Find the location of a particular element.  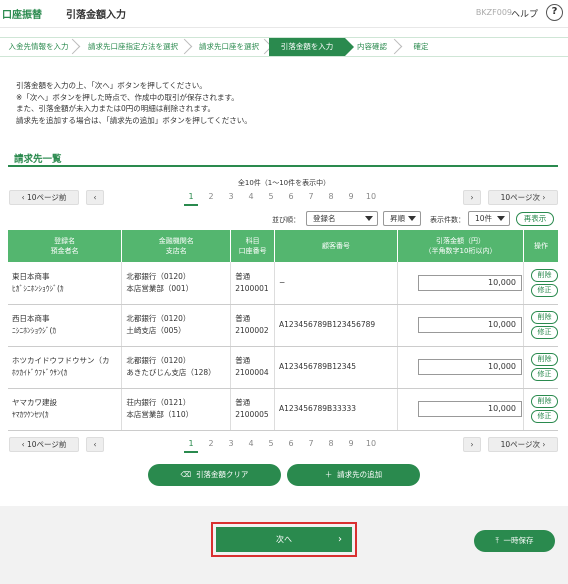

col-ops-header: 操作 is located at coordinates (540, 246).